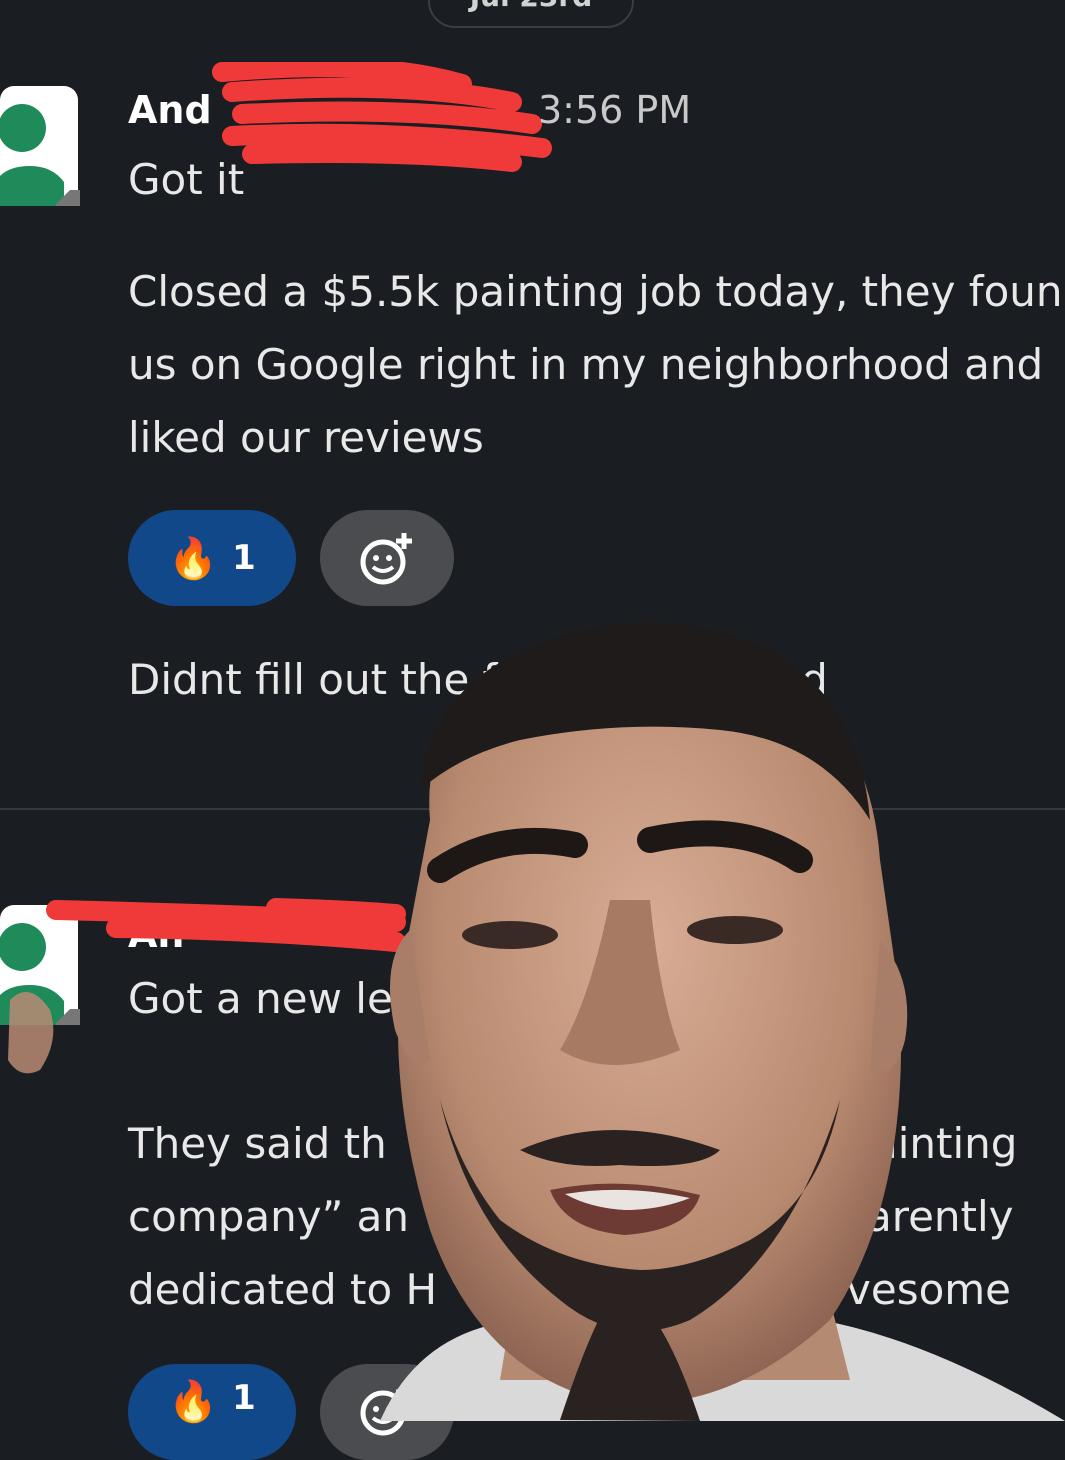 The height and width of the screenshot is (1460, 1065). Describe the element at coordinates (170, 110) in the screenshot. I see `sender-name: And` at that location.